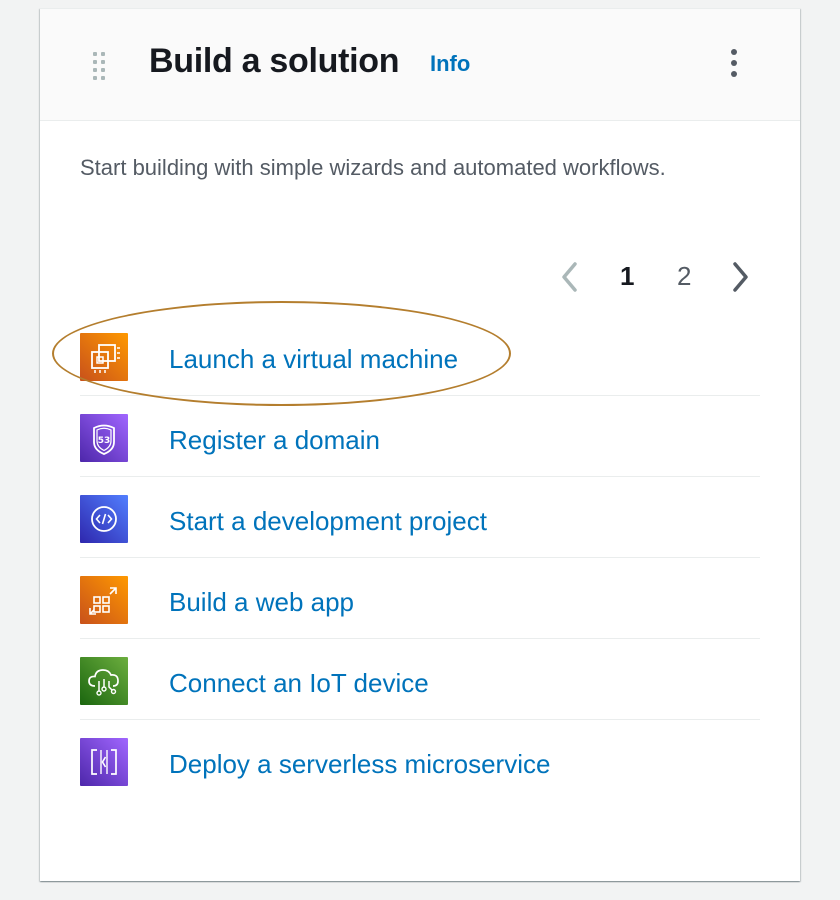  I want to click on code-icon, so click(104, 519).